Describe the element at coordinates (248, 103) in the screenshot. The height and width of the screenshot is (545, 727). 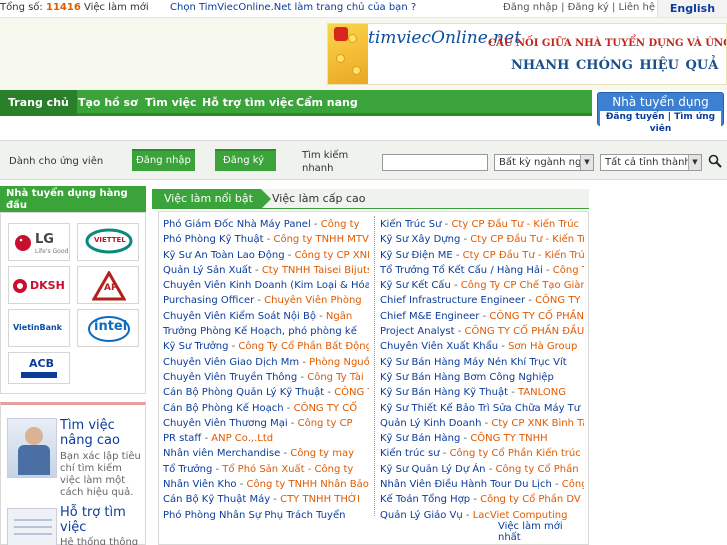
I see `tab-job-support: Hỗ trợ tìm việc` at that location.